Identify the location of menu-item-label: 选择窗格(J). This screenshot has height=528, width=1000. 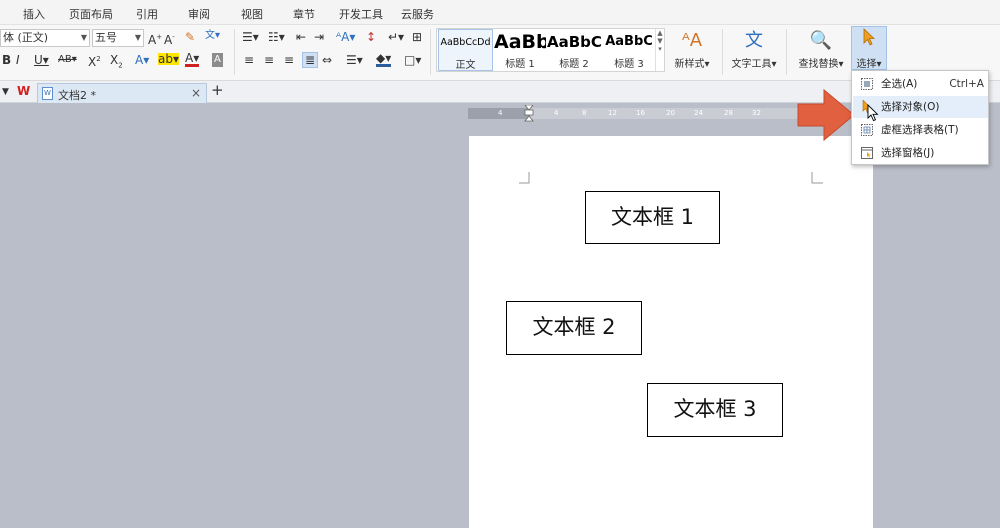
(908, 153).